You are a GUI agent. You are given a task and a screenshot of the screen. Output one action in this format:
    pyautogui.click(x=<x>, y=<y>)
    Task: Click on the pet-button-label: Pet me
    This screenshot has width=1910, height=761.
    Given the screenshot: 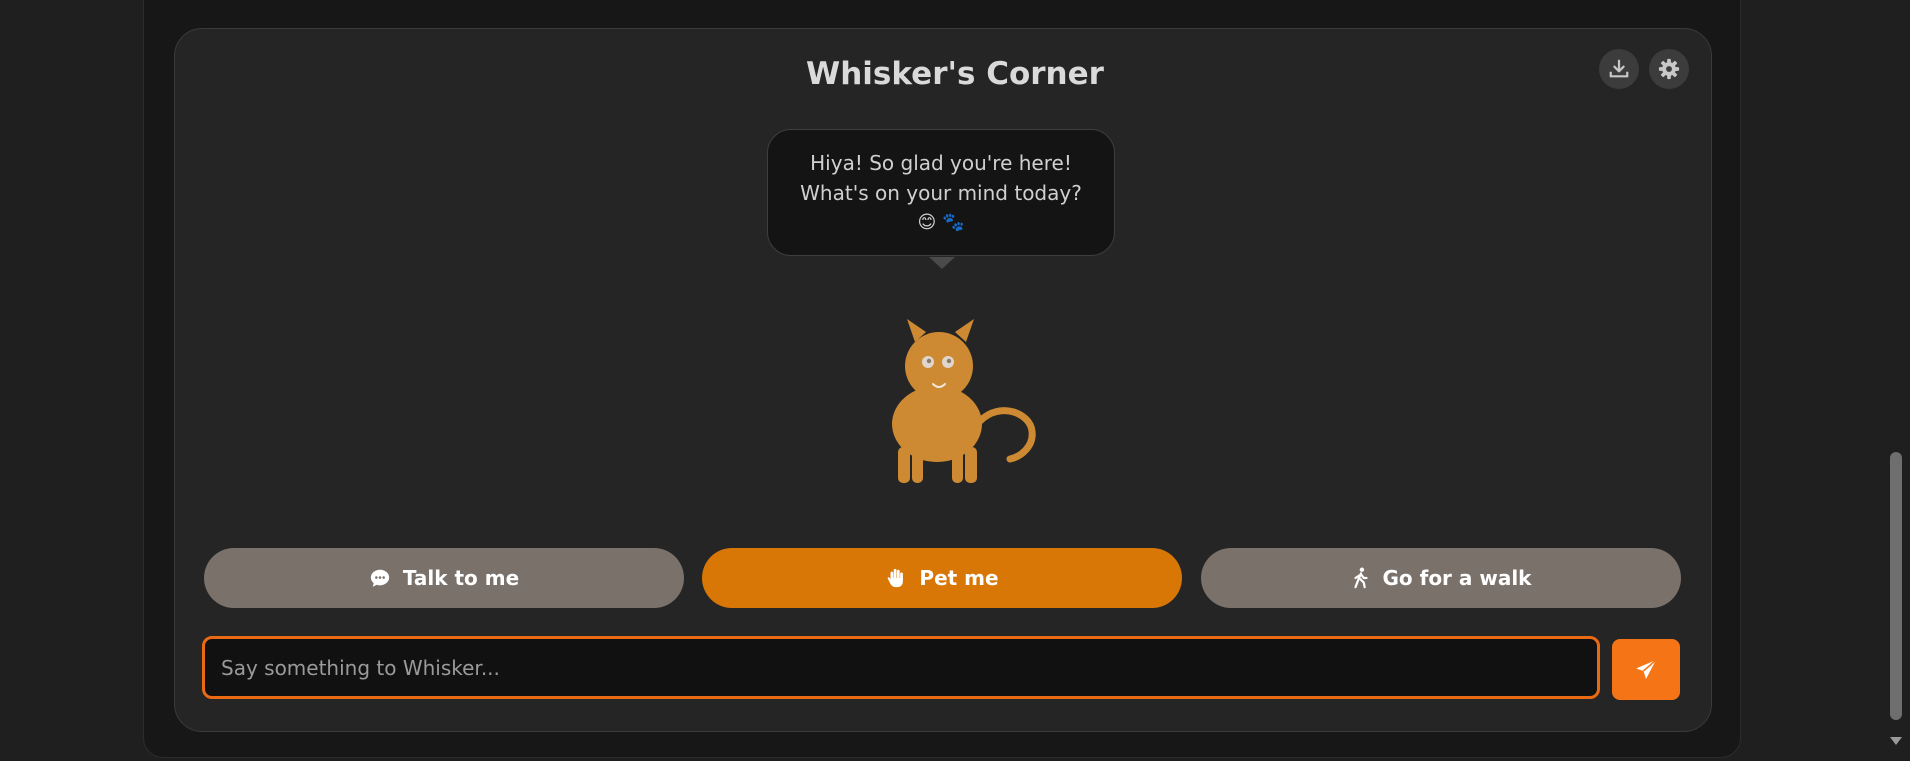 What is the action you would take?
    pyautogui.click(x=959, y=578)
    